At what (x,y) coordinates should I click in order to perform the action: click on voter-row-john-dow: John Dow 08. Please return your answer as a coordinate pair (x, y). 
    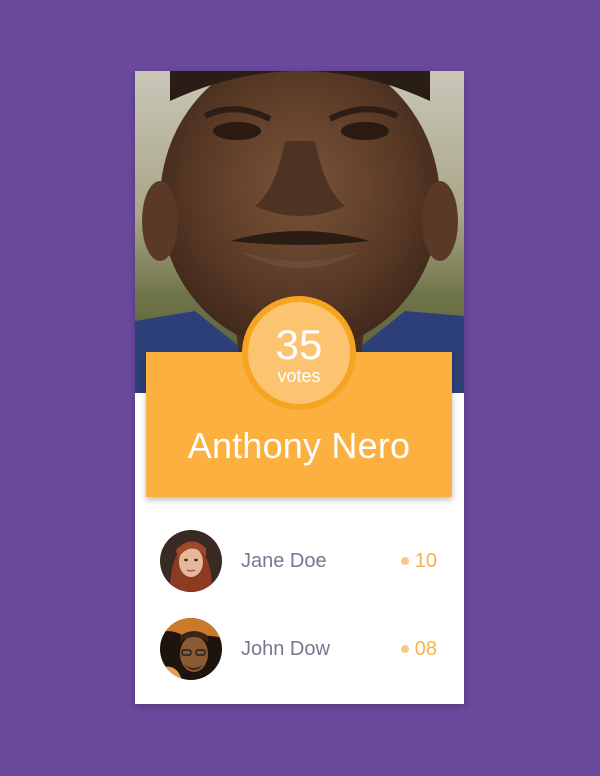
    Looking at the image, I should click on (299, 649).